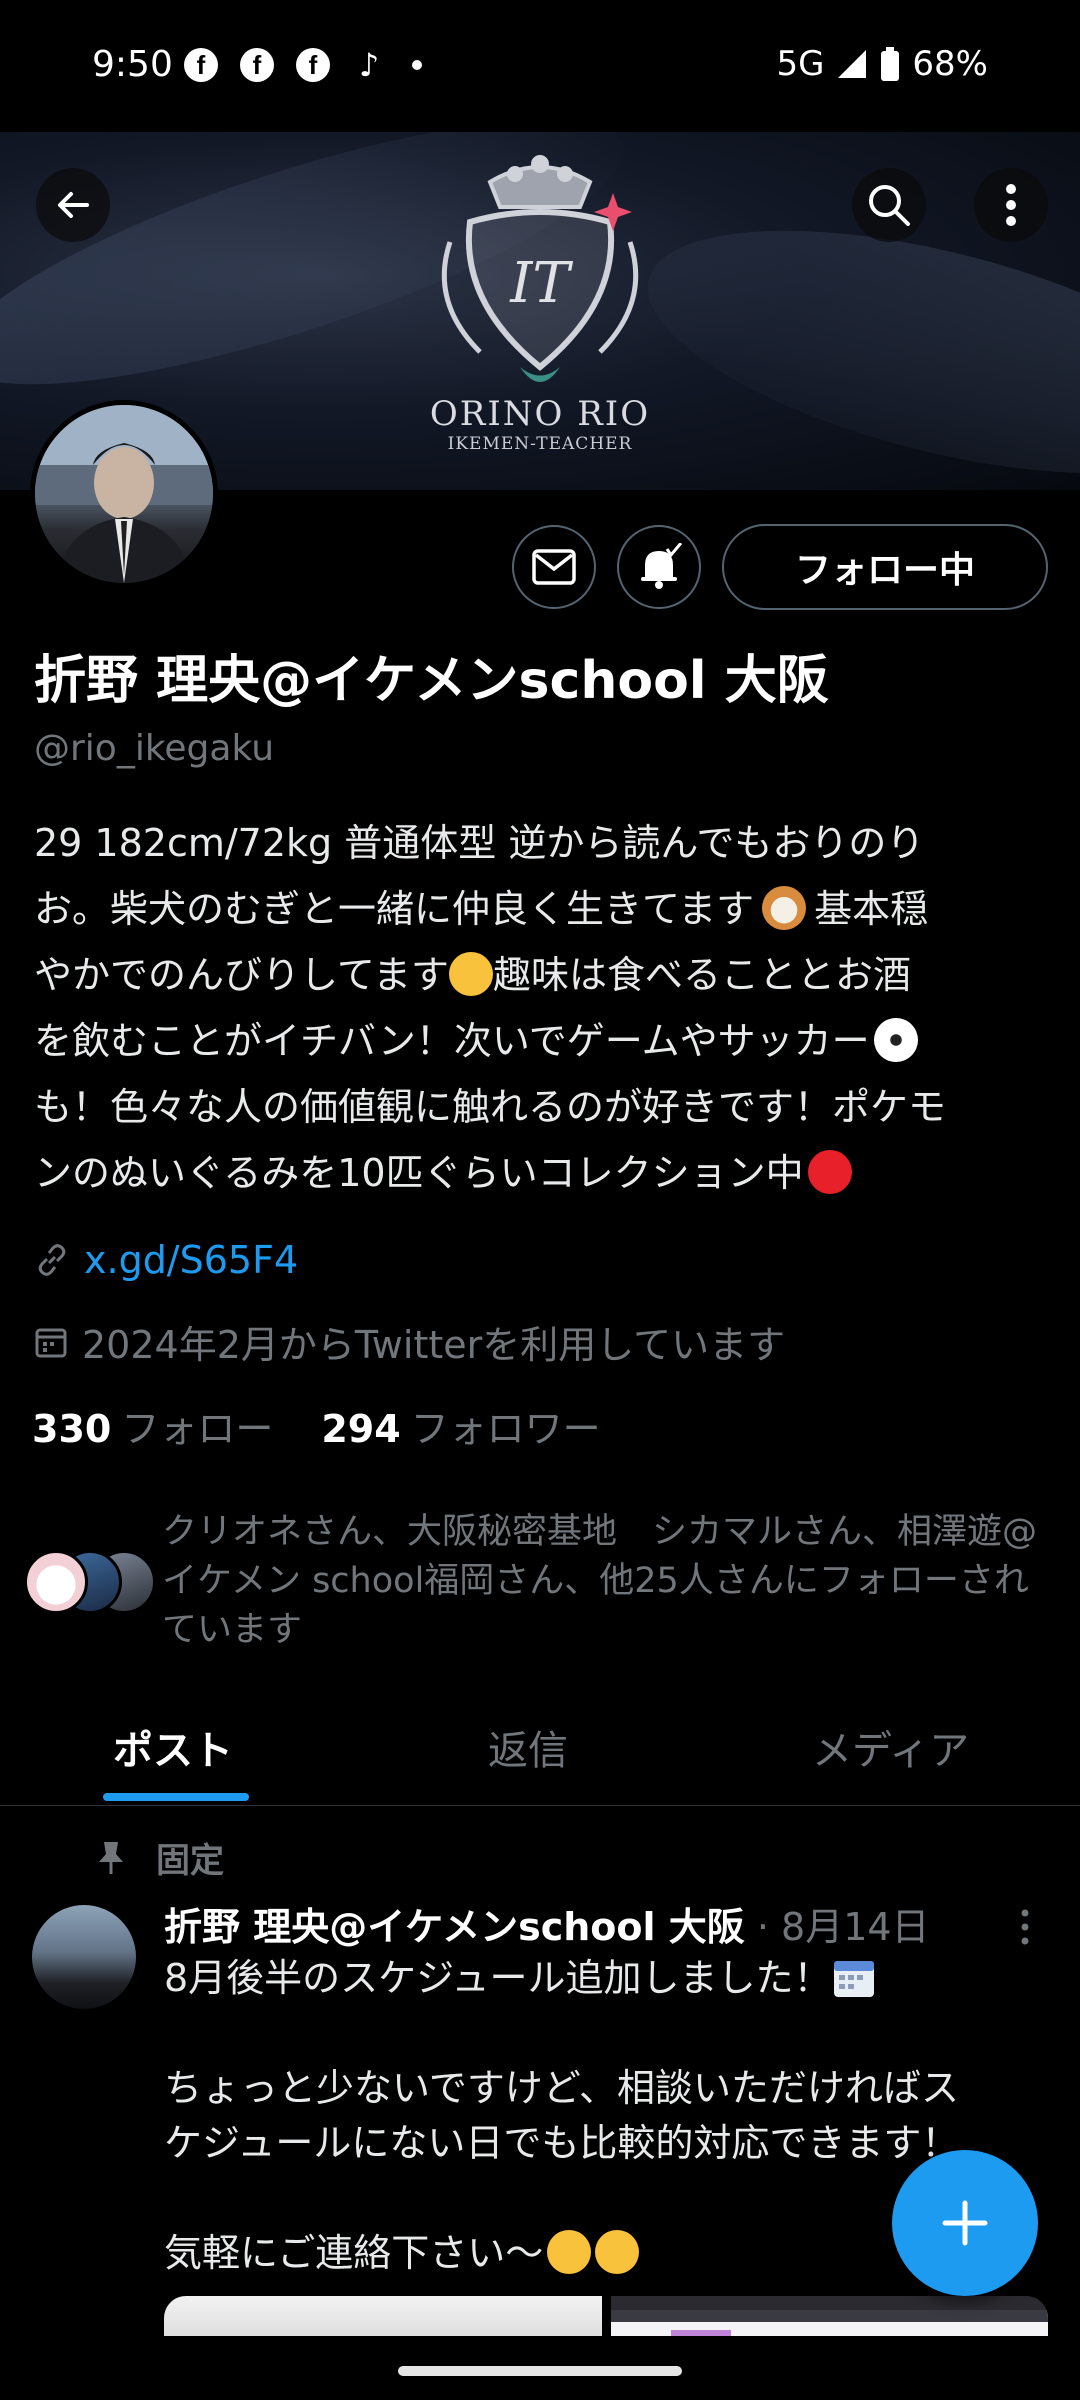  I want to click on red-circle-emoji, so click(829, 1172).